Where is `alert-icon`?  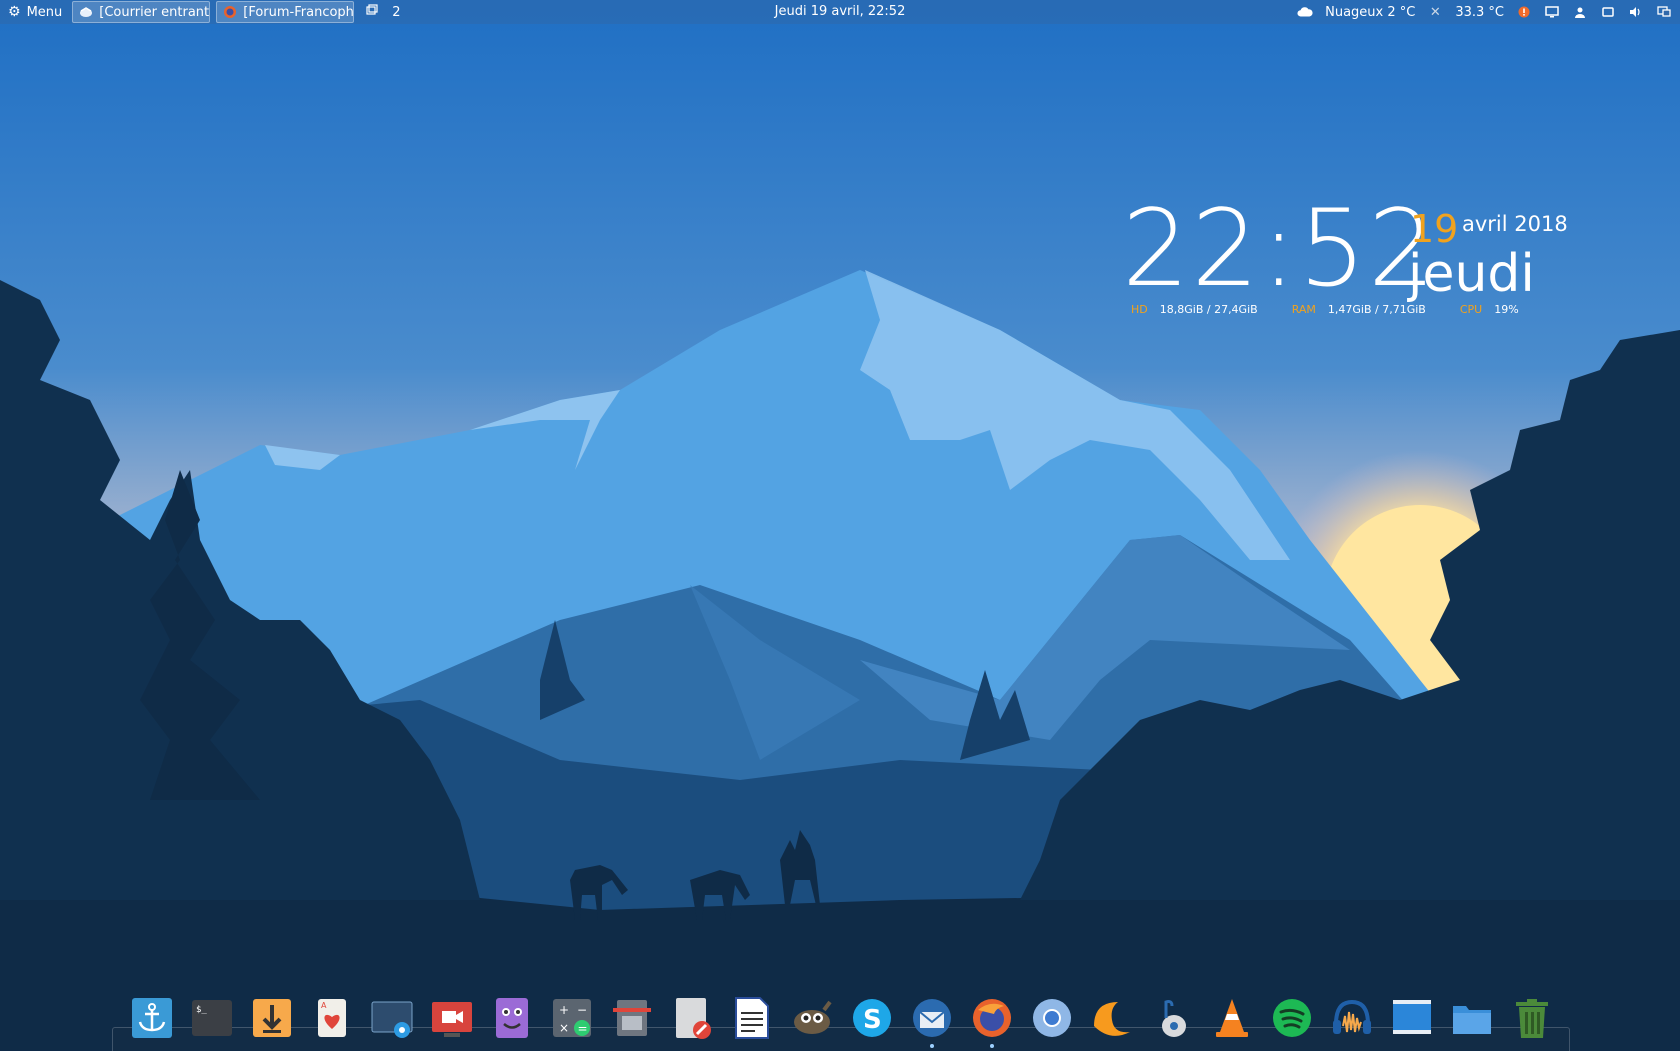 alert-icon is located at coordinates (1524, 12).